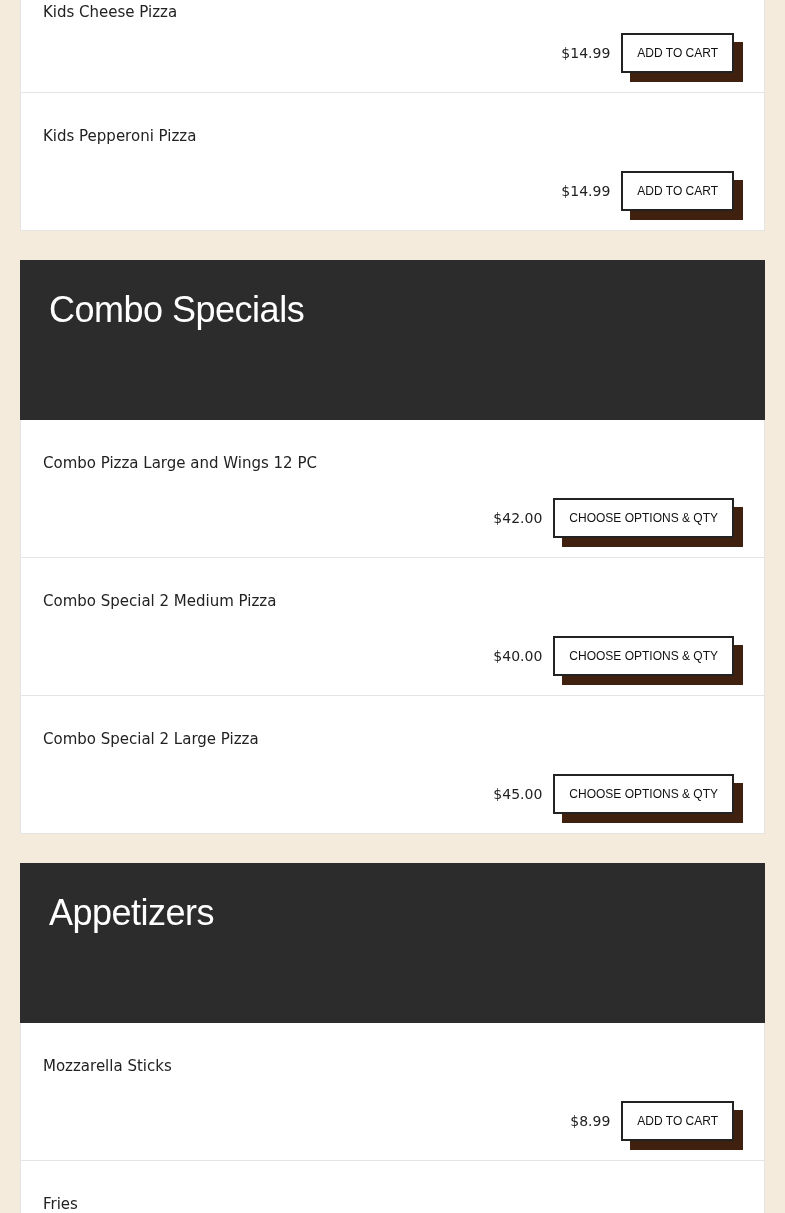  I want to click on item-name: Combo Pizza Large and Wings 12 PC, so click(180, 463).